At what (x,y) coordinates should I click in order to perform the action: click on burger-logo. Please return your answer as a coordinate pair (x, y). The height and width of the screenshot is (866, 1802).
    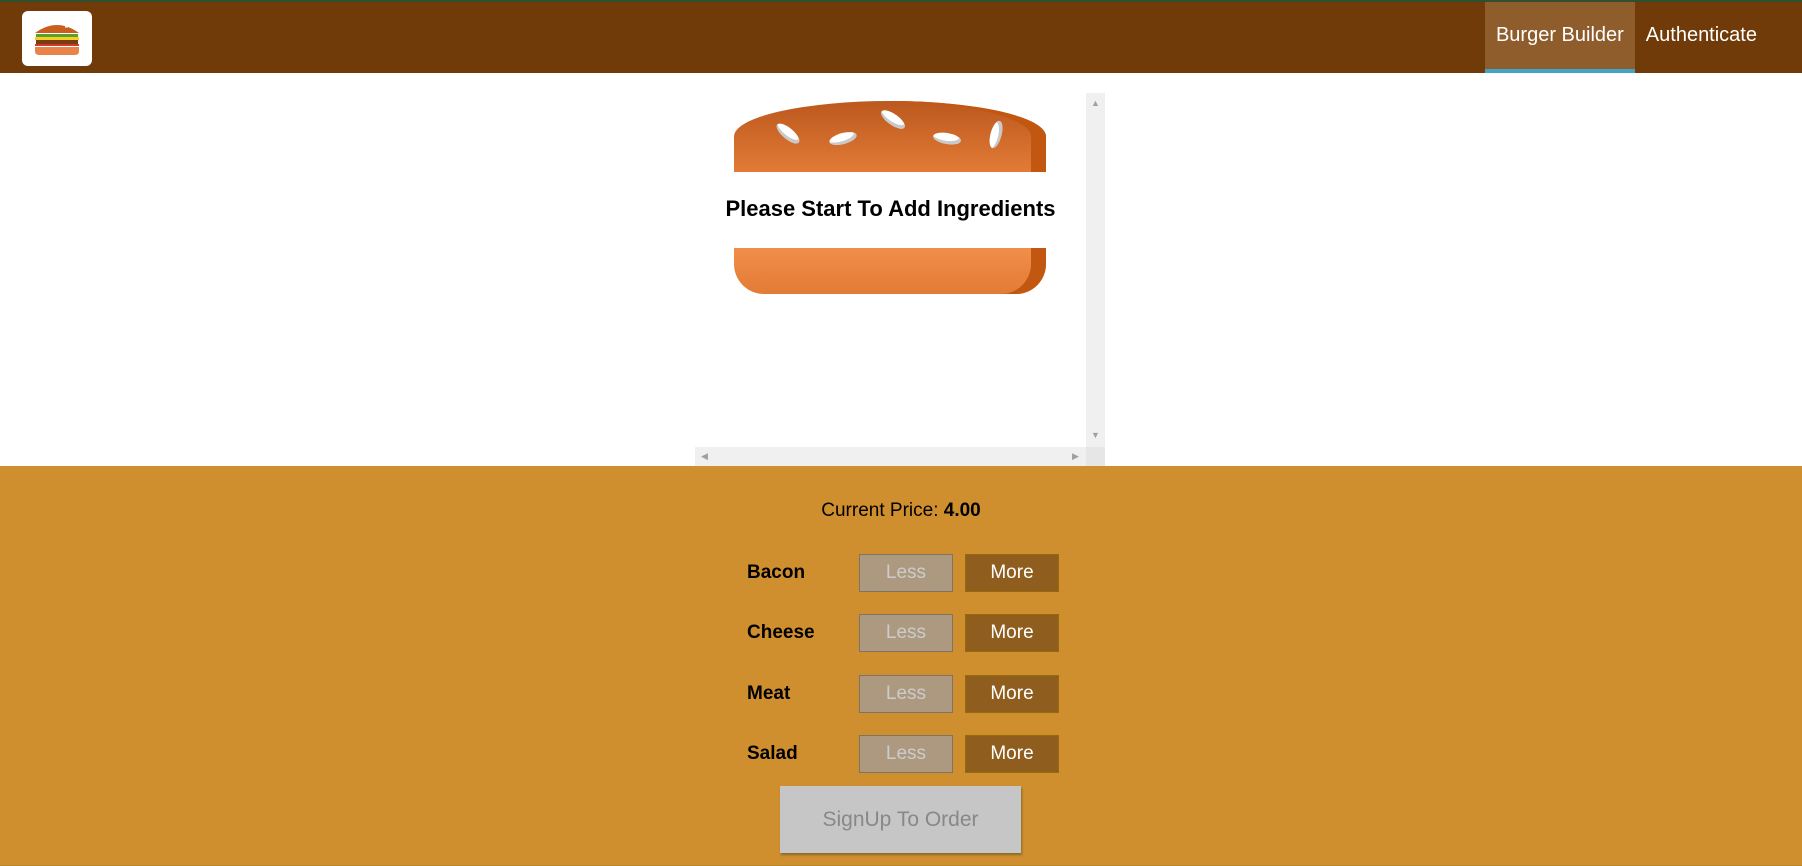
    Looking at the image, I should click on (57, 38).